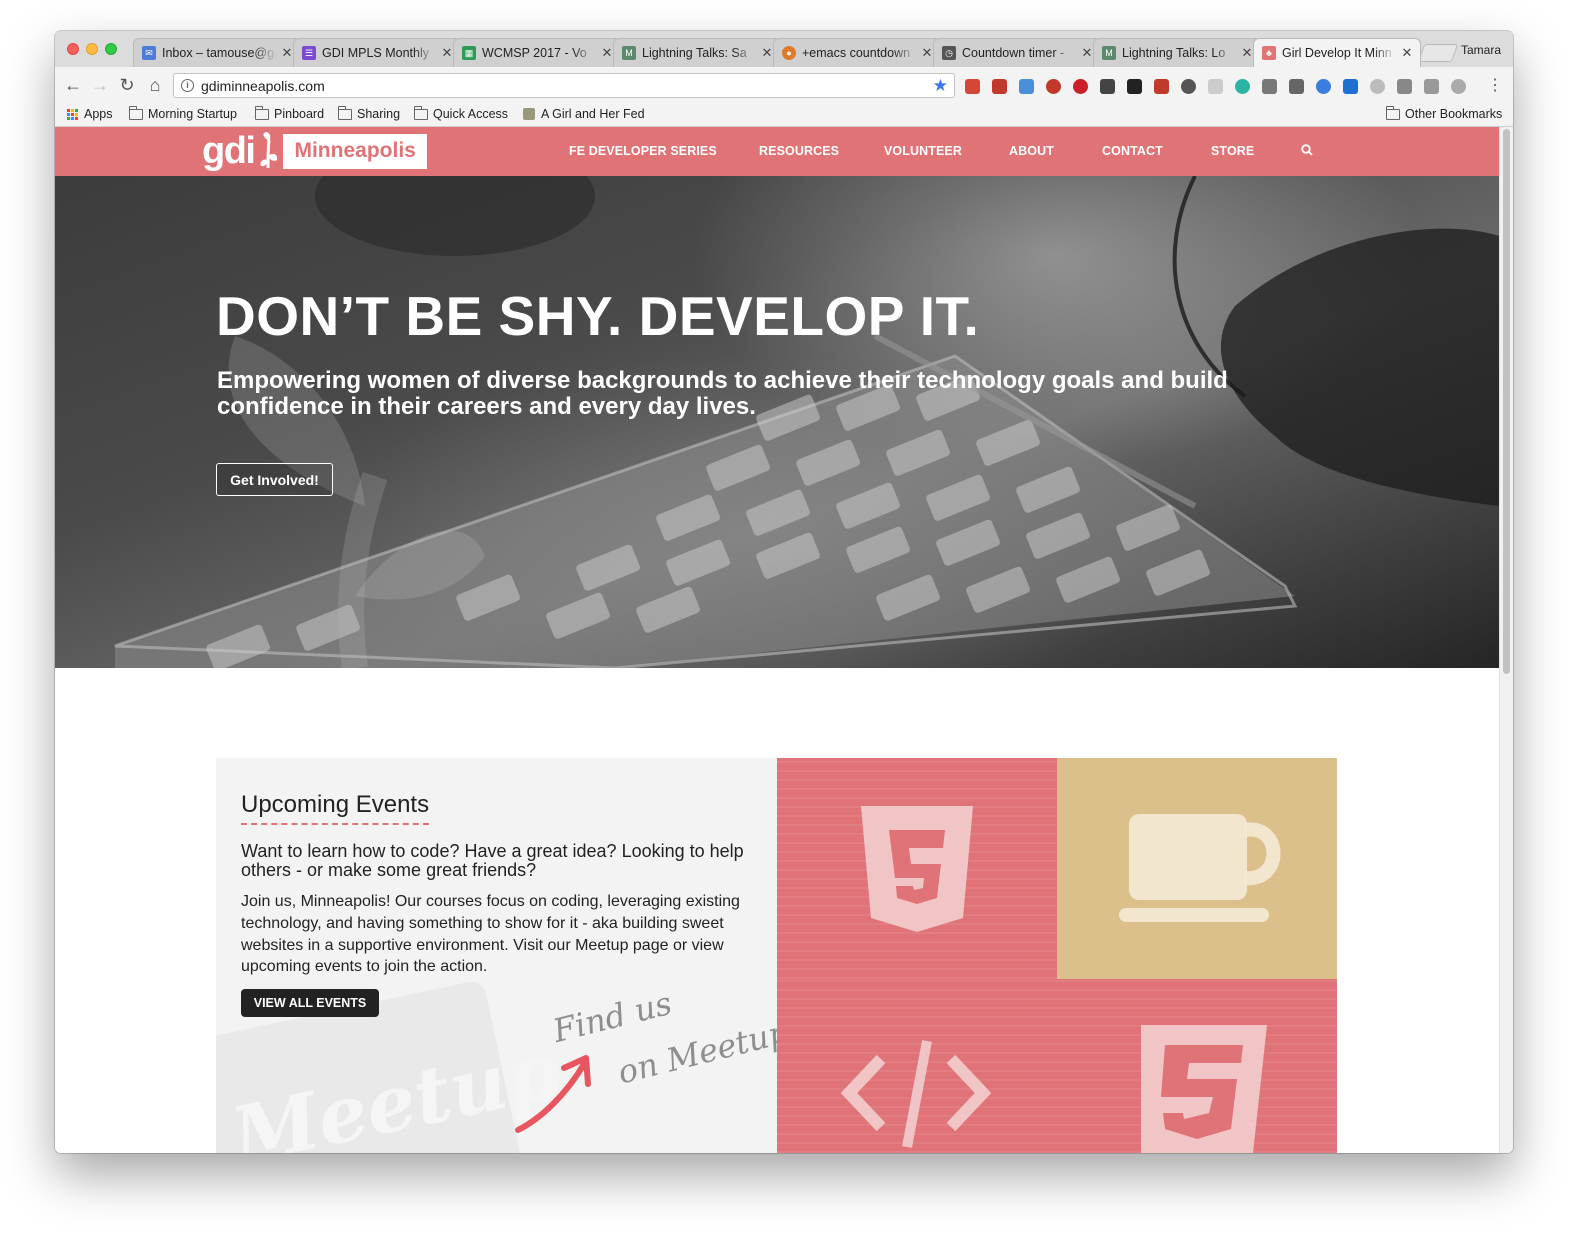 This screenshot has width=1595, height=1253. What do you see at coordinates (1481, 50) in the screenshot?
I see `profile-button: Tamara` at bounding box center [1481, 50].